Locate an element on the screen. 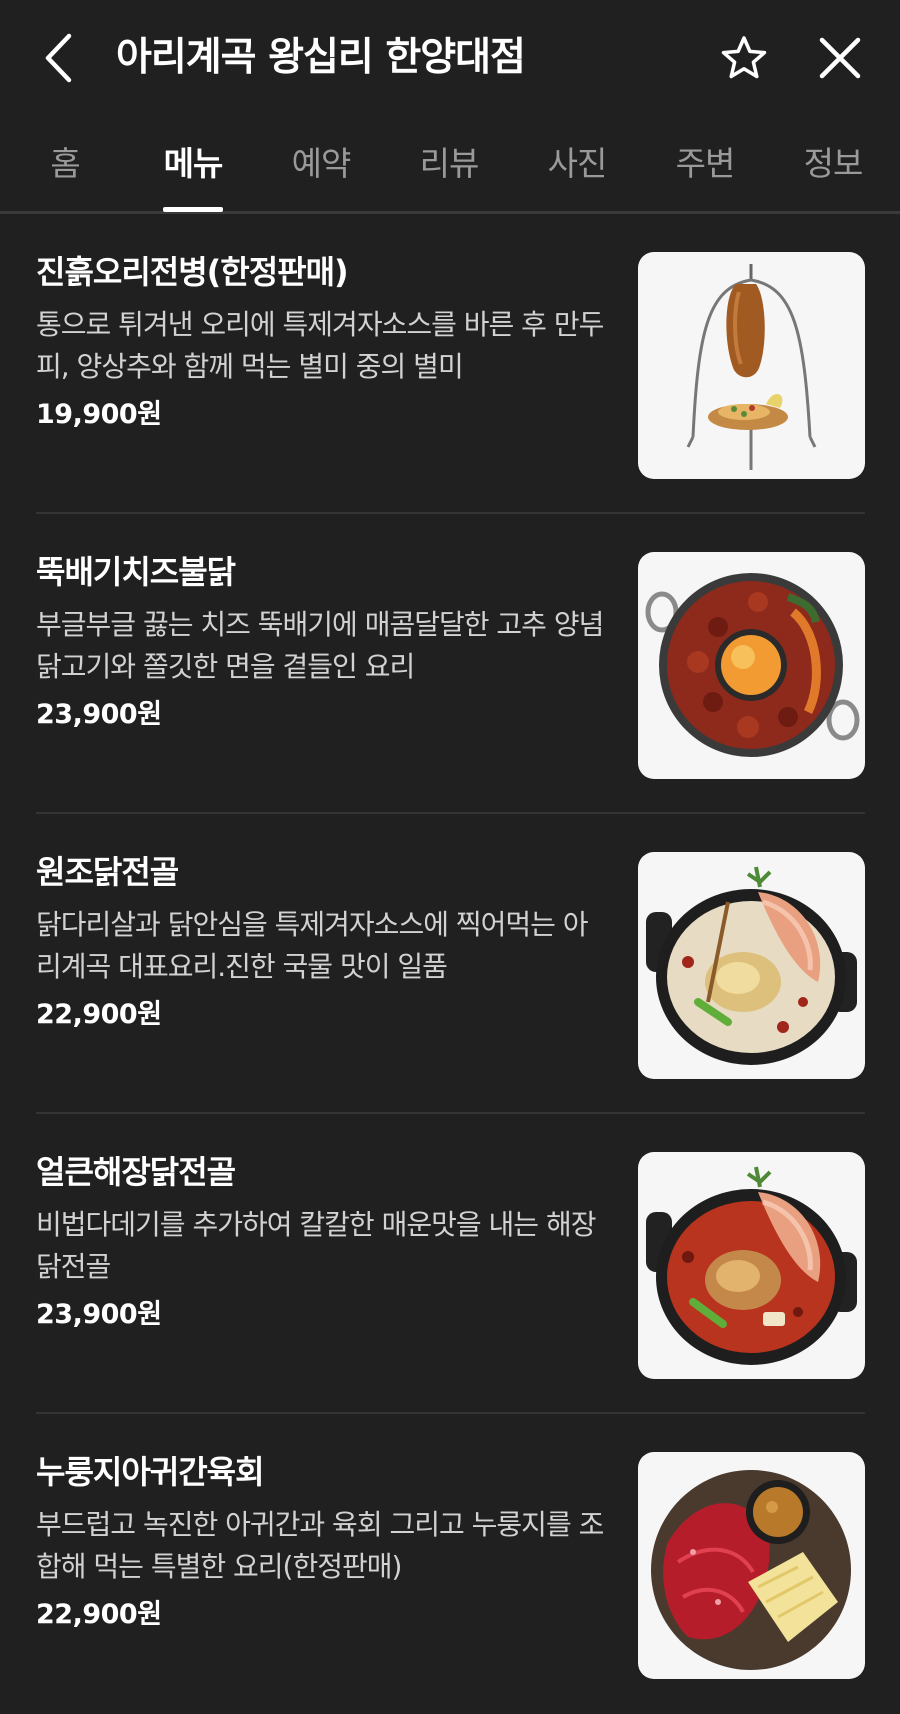  menu-item-name: 원조닭전골 is located at coordinates (107, 872).